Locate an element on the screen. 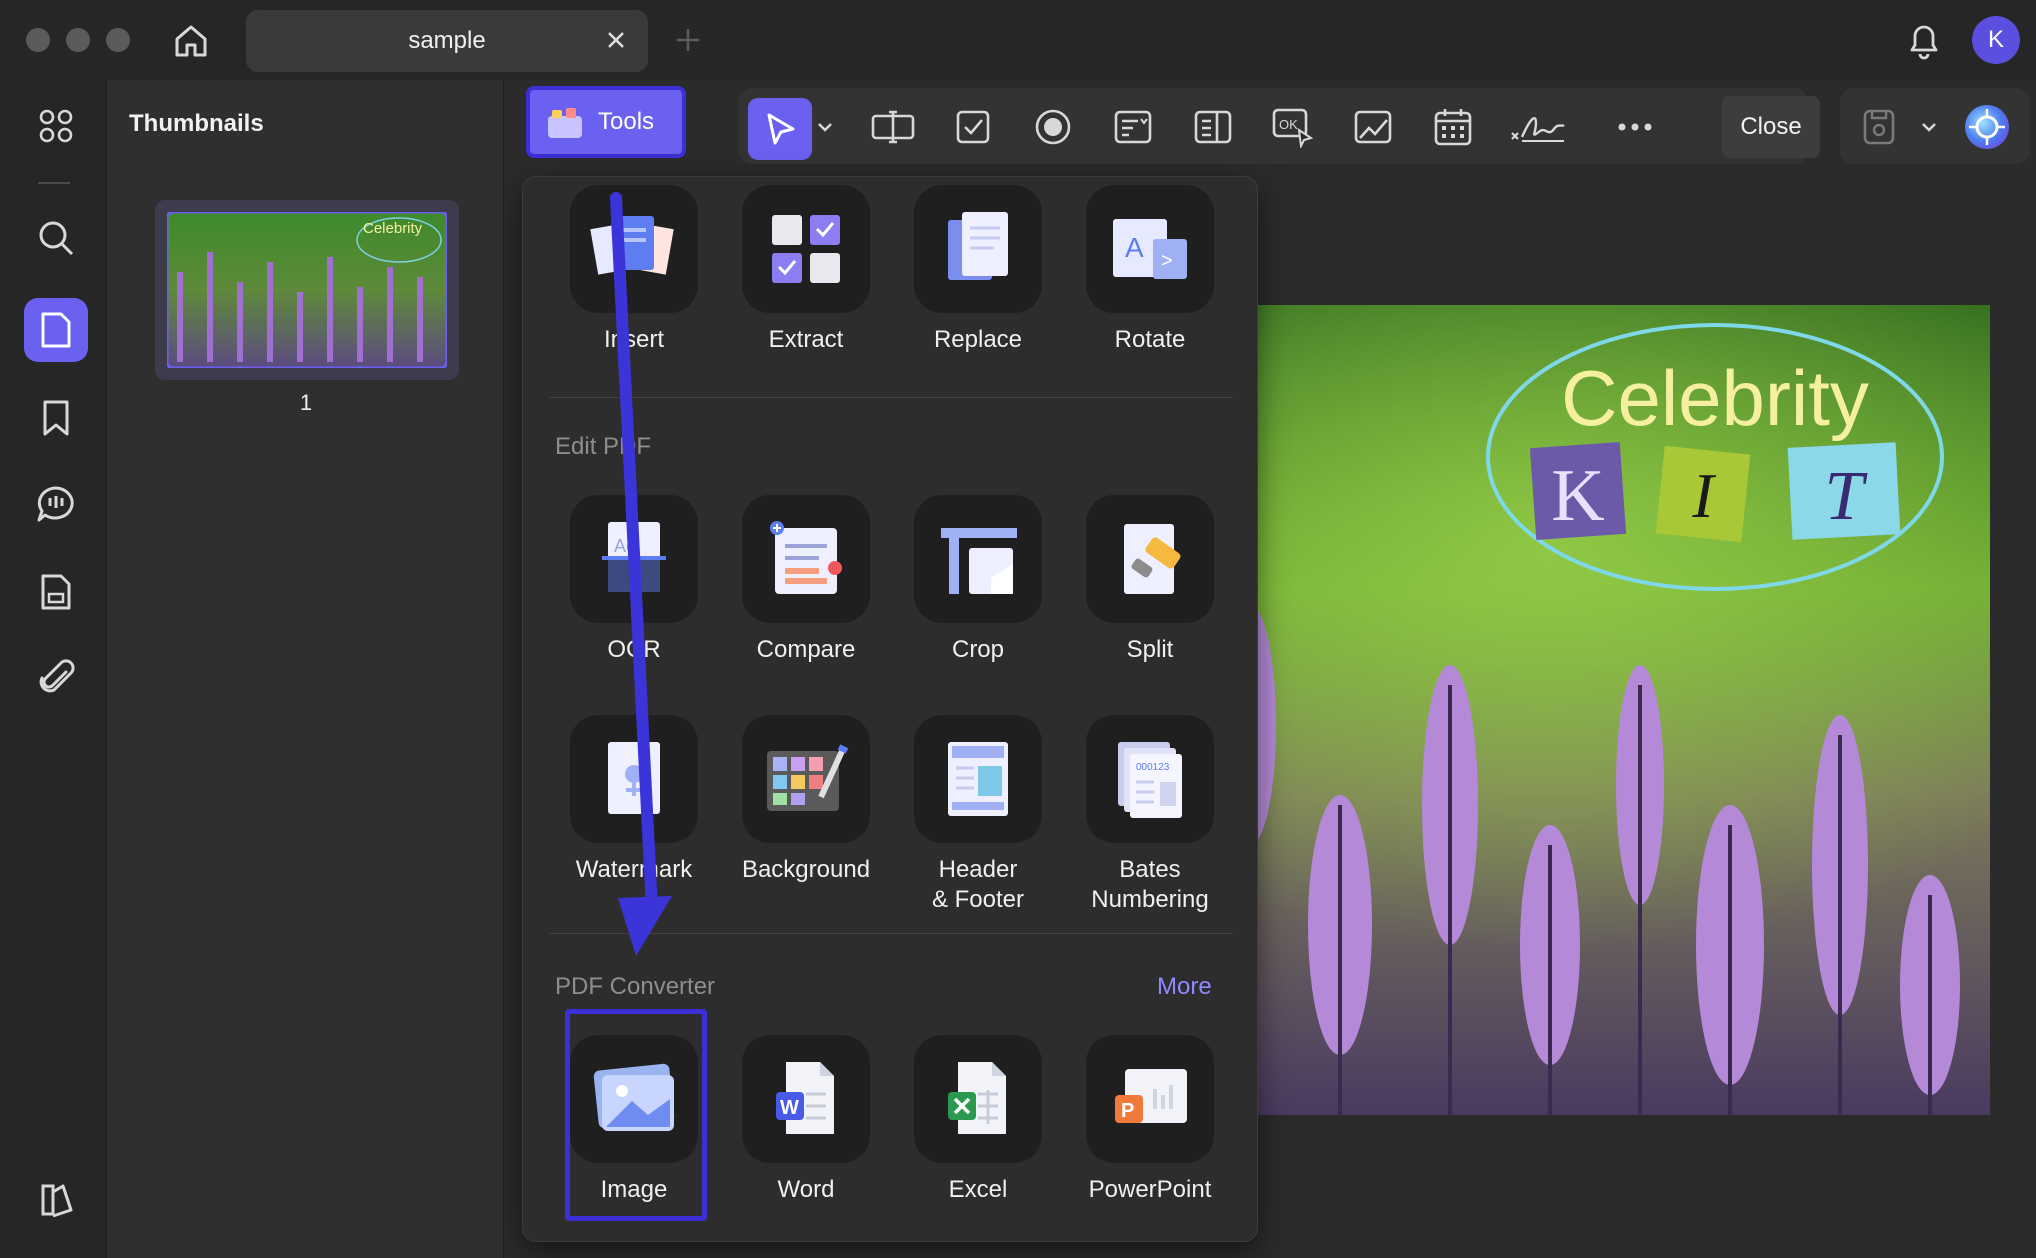  bates-numbering-tool: 000123 Bates Numbering is located at coordinates (1150, 815).